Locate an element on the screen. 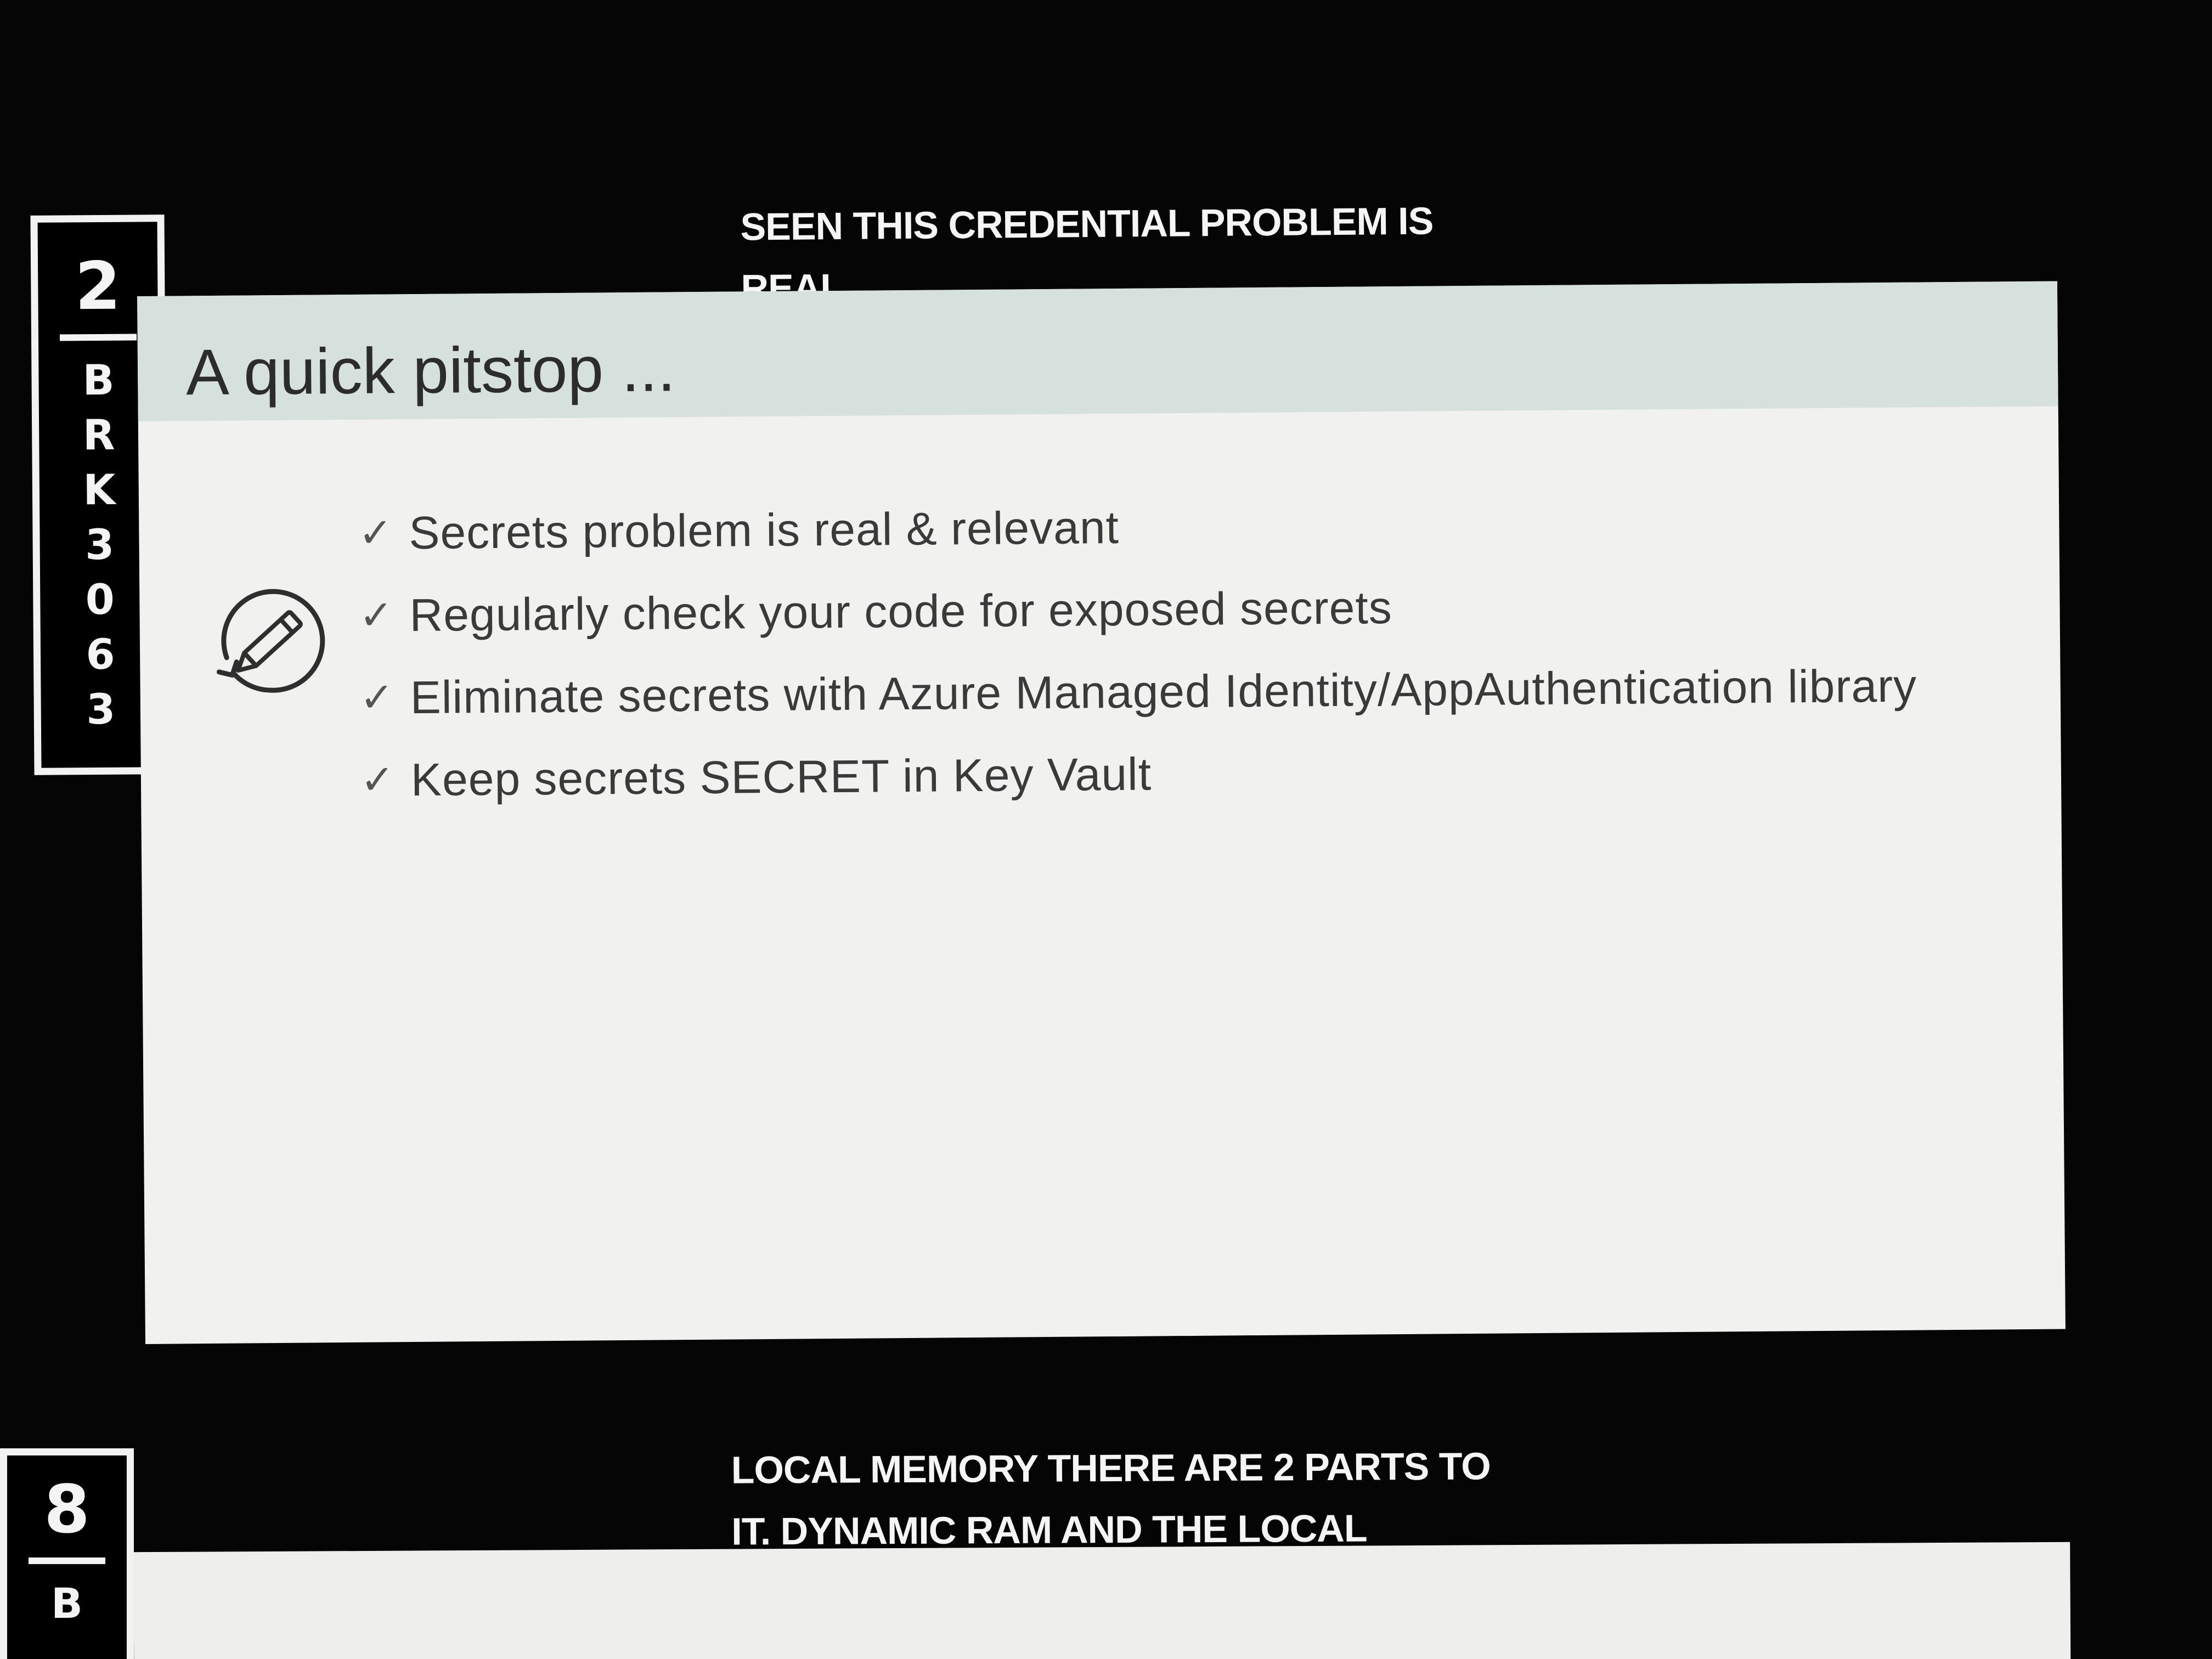 This screenshot has width=2212, height=1659. session-code-char: K is located at coordinates (99, 490).